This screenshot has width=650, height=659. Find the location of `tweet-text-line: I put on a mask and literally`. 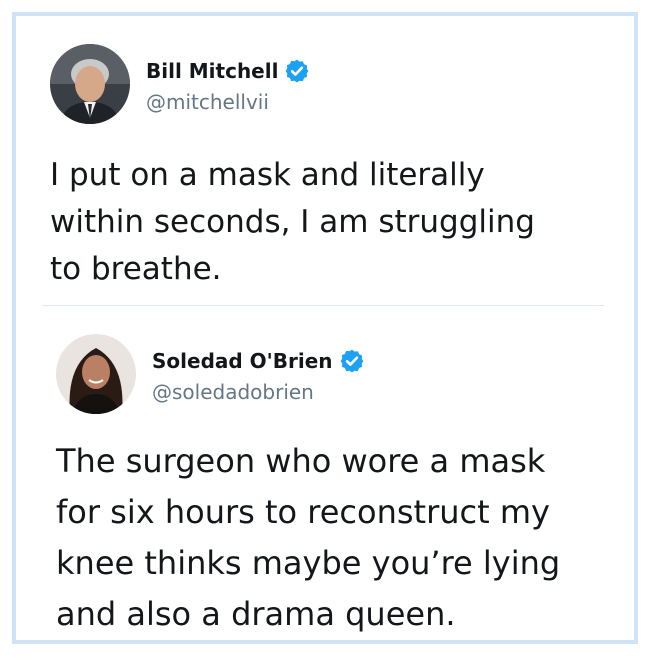

tweet-text-line: I put on a mask and literally is located at coordinates (267, 175).